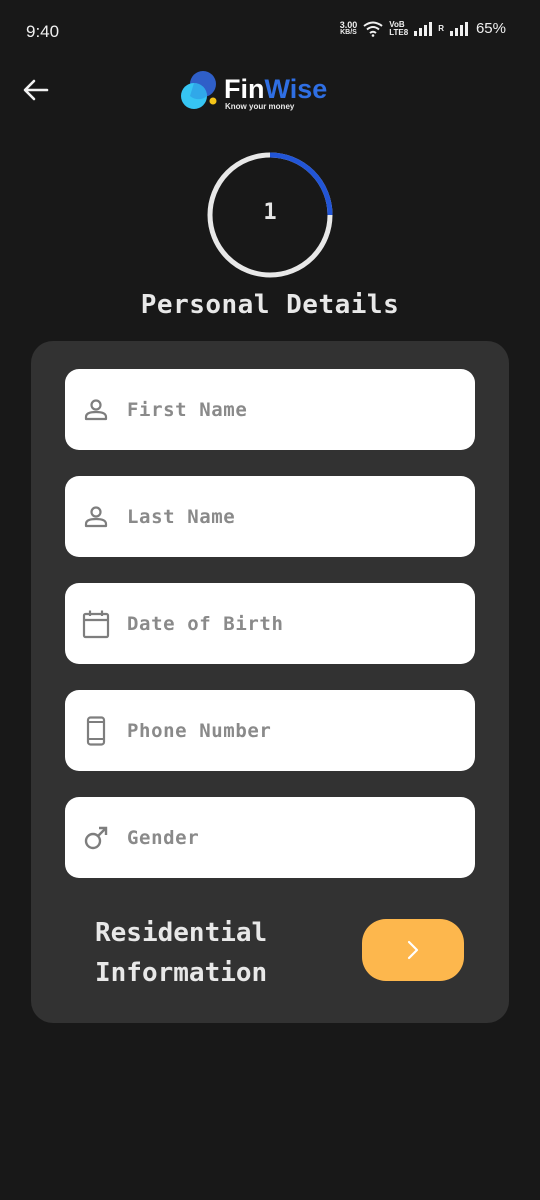  I want to click on status-bar: 9:40 3.00 KB/S VoB LTE8 R 65%, so click(270, 30).